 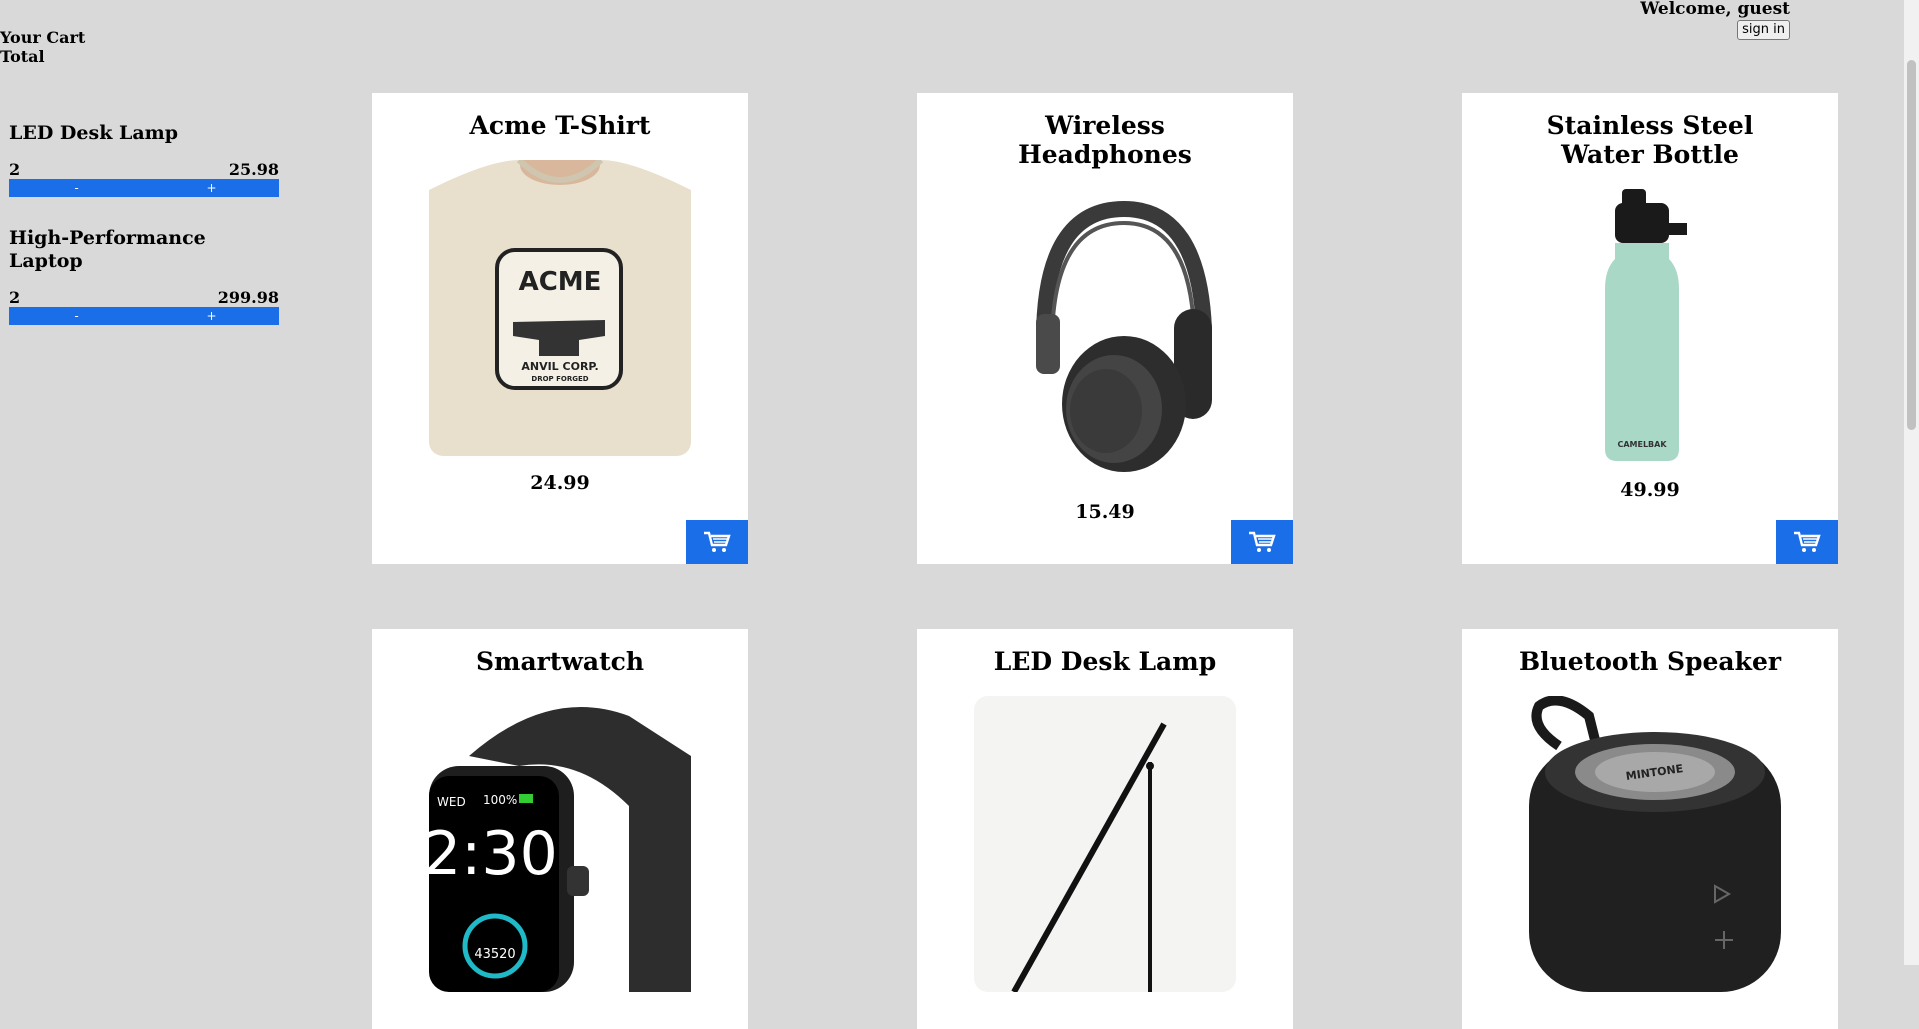 I want to click on watch-steps-text: 43520, so click(x=494, y=954).